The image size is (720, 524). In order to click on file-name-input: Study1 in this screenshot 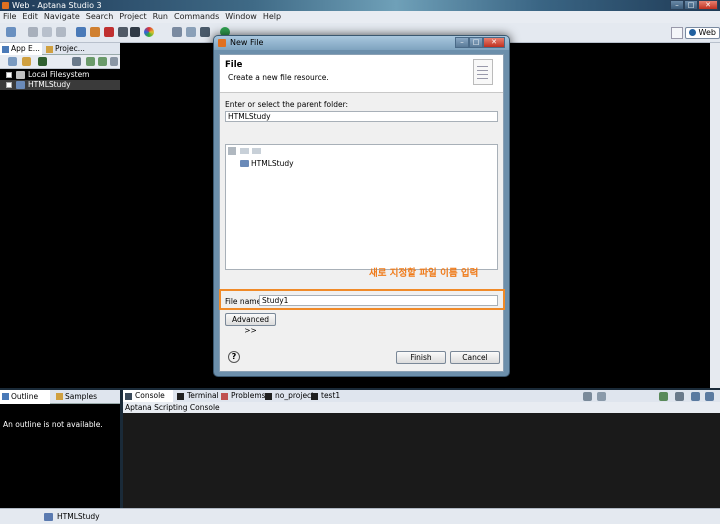, I will do `click(378, 300)`.